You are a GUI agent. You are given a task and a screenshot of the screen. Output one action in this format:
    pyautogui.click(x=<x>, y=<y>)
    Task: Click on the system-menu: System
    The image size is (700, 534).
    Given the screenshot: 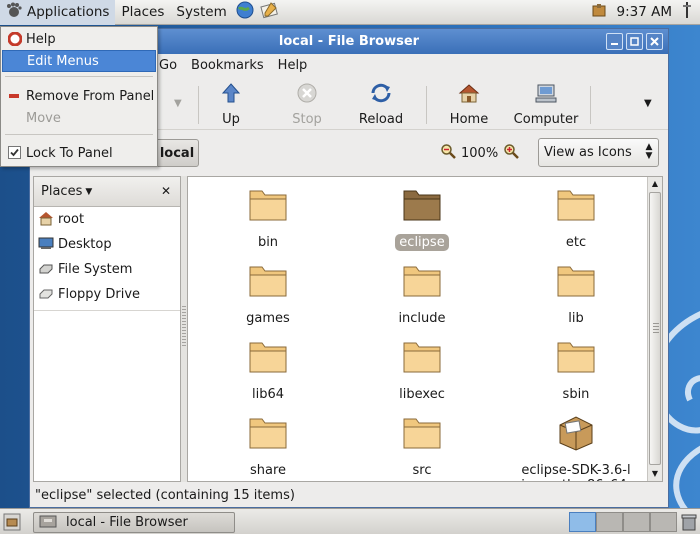 What is the action you would take?
    pyautogui.click(x=201, y=12)
    